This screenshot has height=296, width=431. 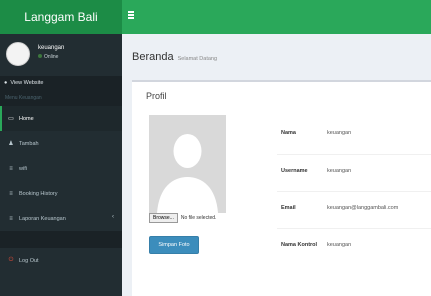 What do you see at coordinates (174, 245) in the screenshot?
I see `upload-photo-button: Simpan Foto` at bounding box center [174, 245].